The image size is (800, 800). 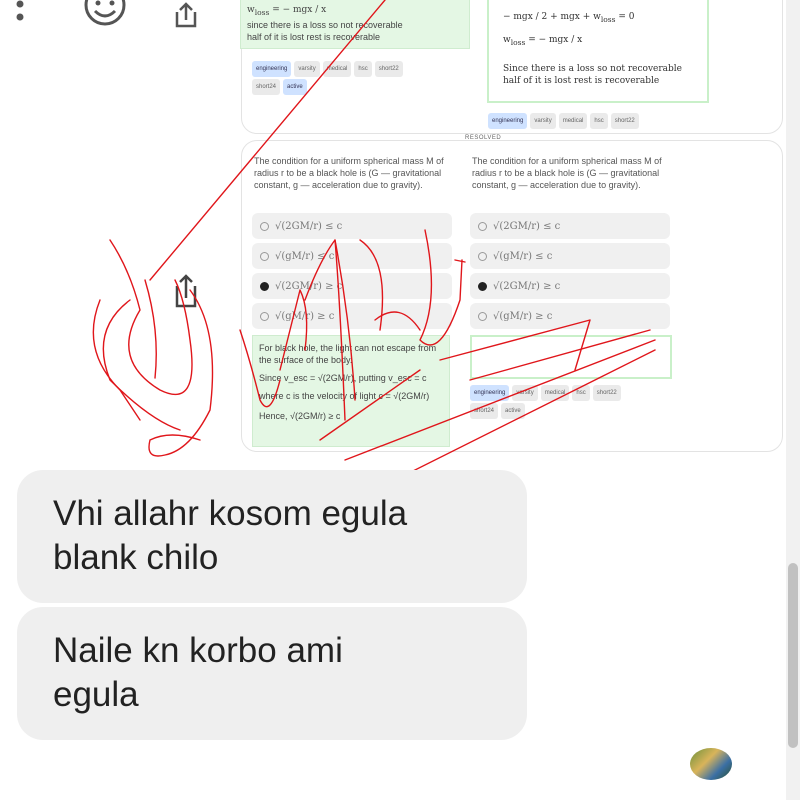 I want to click on message-bubble: Naile kn korbo ami egula, so click(x=272, y=673).